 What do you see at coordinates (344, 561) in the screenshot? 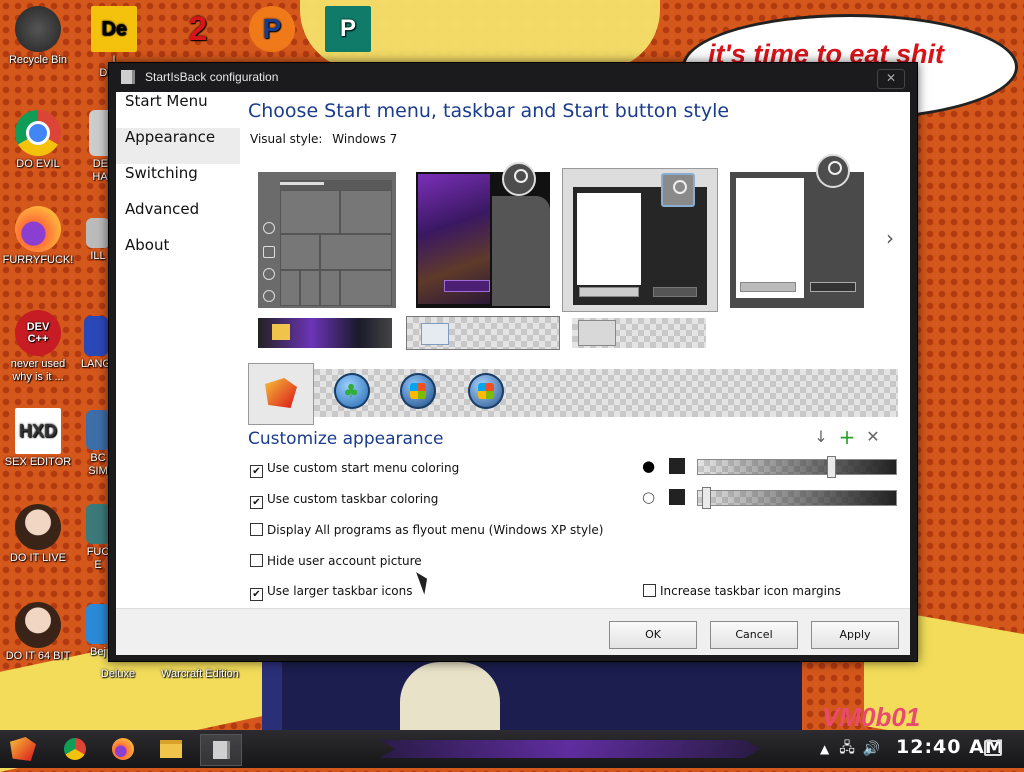
I see `option-label: Hide user account picture` at bounding box center [344, 561].